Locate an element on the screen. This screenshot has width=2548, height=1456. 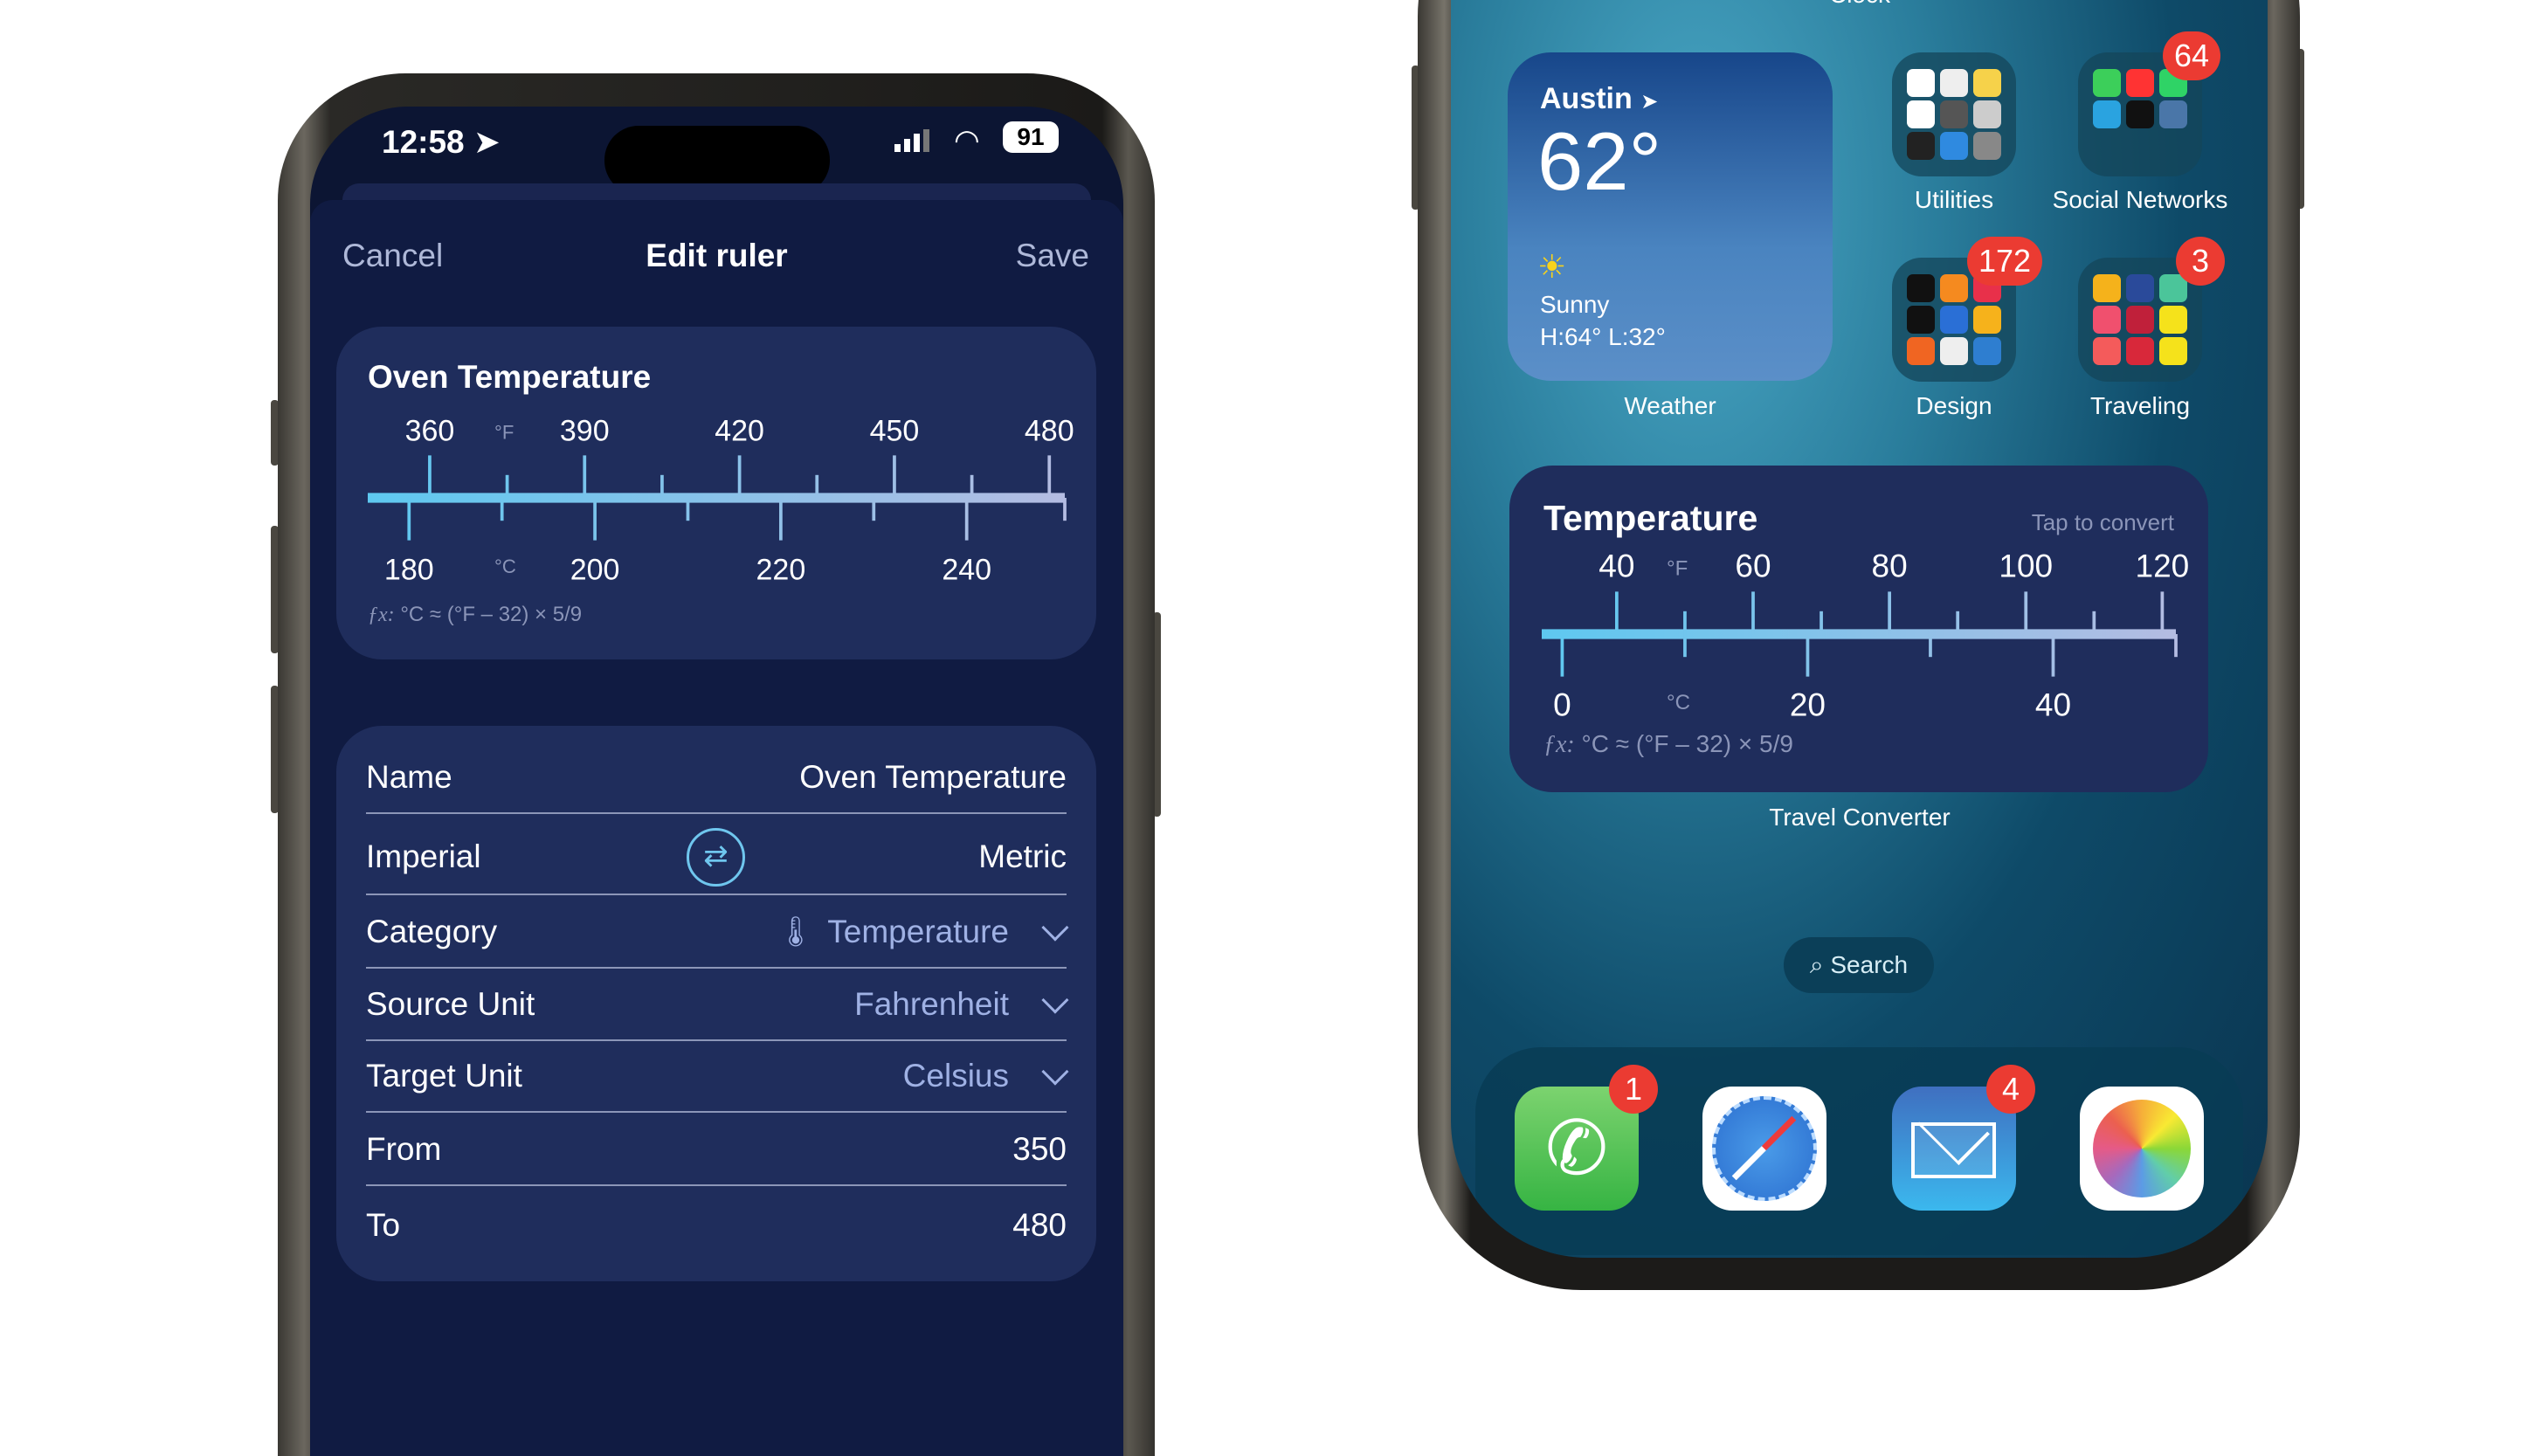
f-tick-label: 80 is located at coordinates (1890, 566).